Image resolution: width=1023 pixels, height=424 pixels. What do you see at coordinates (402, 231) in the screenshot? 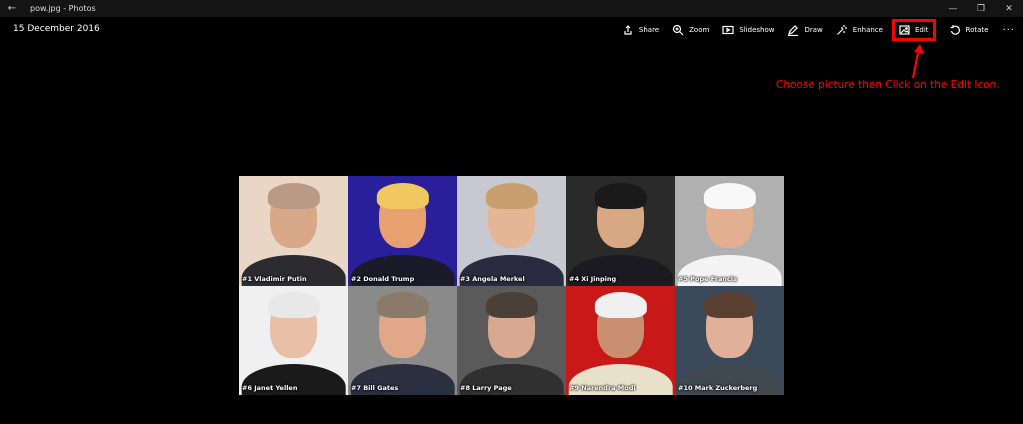
I see `collage-tile: #2 Donald Trump` at bounding box center [402, 231].